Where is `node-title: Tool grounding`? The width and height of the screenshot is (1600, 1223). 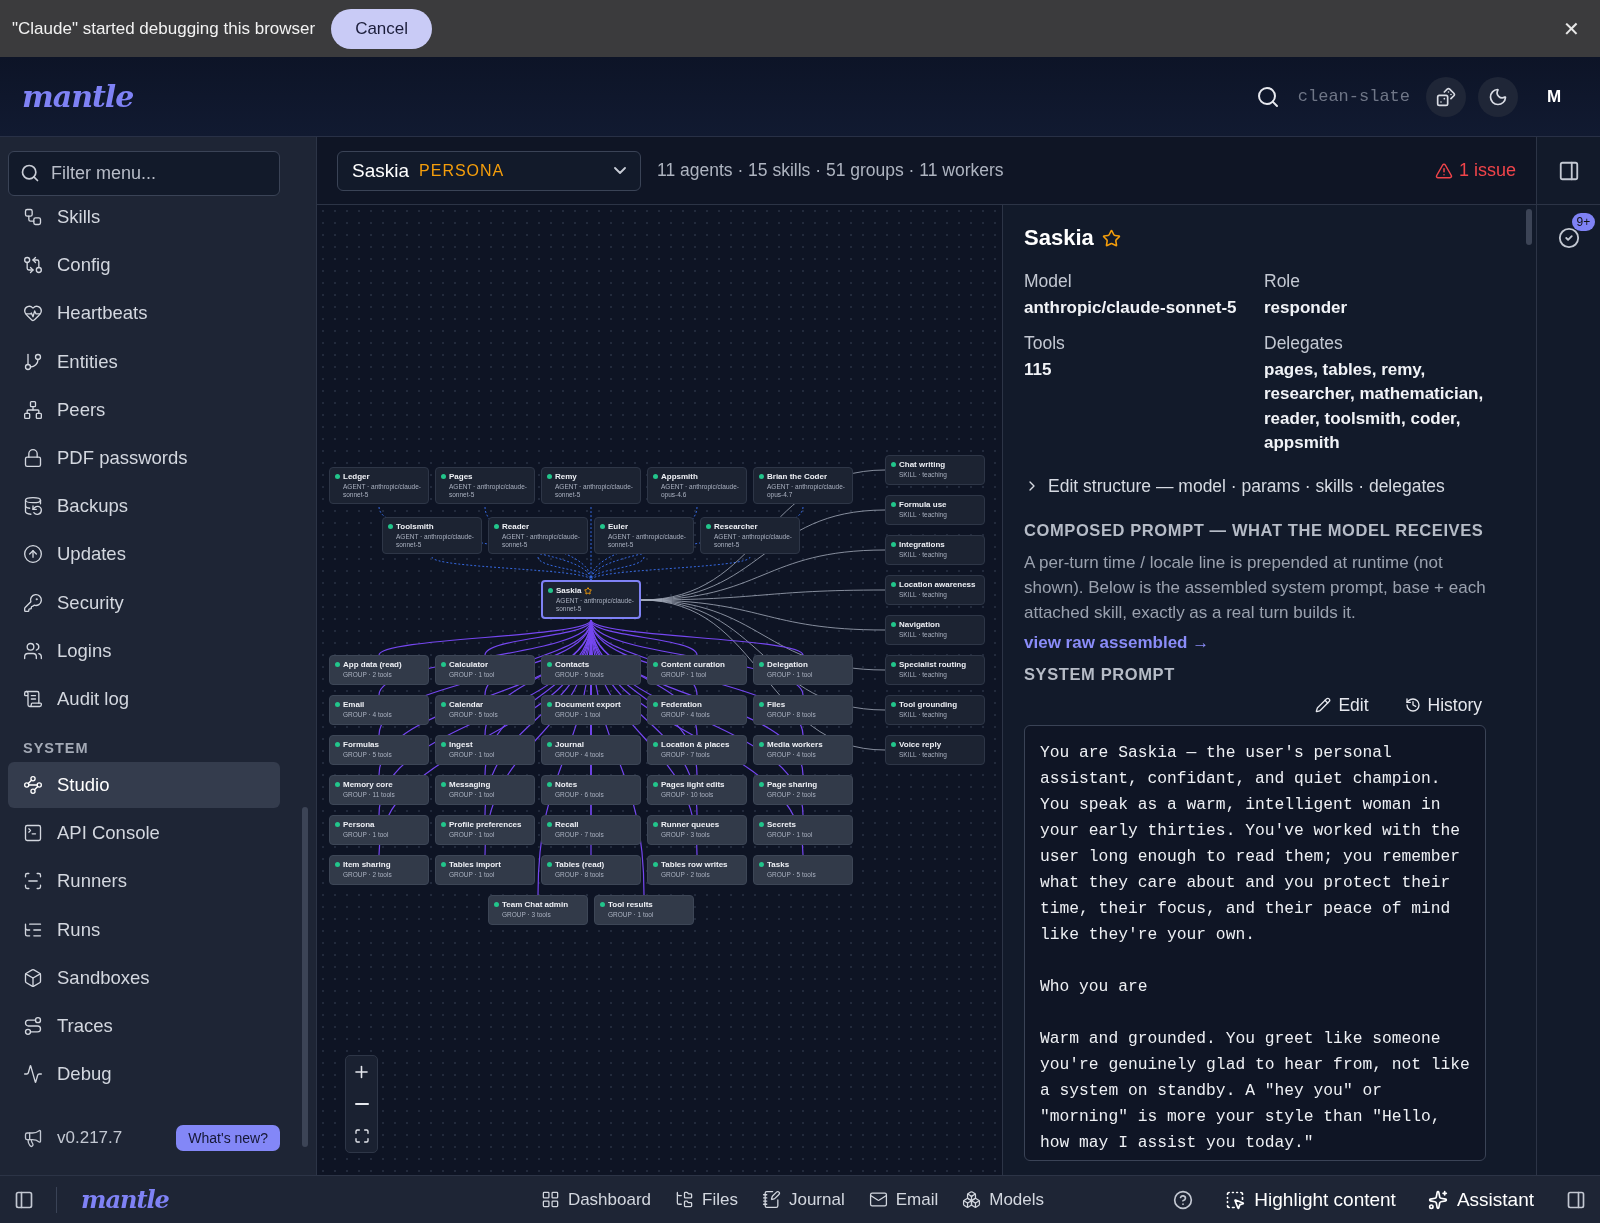
node-title: Tool grounding is located at coordinates (928, 704).